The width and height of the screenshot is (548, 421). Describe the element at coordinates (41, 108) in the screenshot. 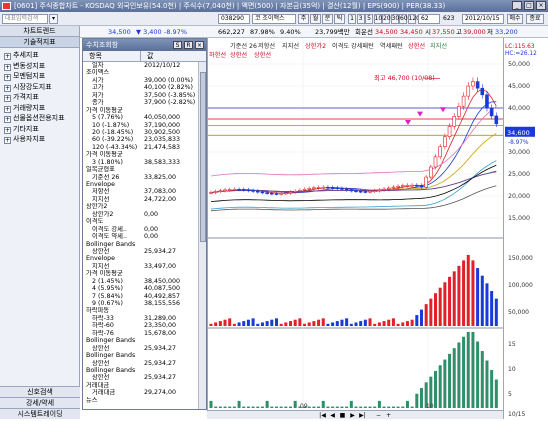

I see `nav-item: + 거래량지표` at that location.